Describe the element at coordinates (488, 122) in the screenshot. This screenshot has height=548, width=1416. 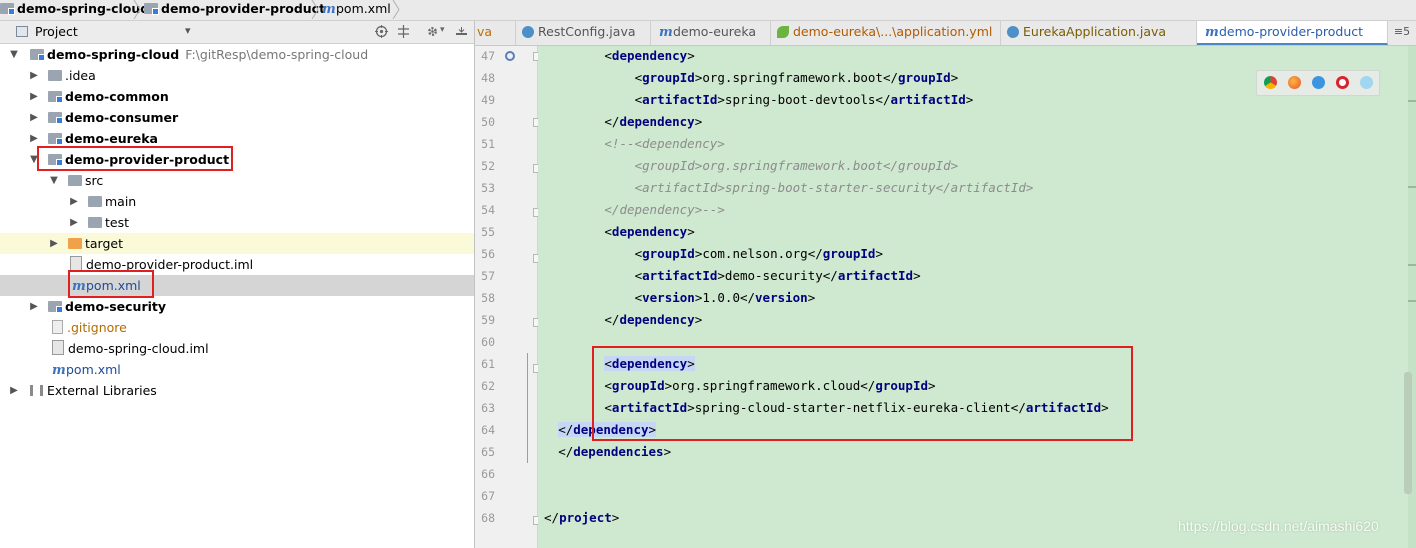
I see `line-number: 50` at that location.